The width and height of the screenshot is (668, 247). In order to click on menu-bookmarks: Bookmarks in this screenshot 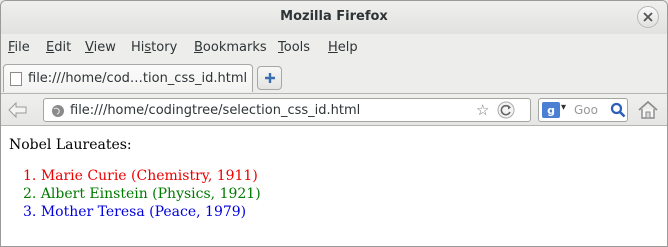, I will do `click(230, 47)`.